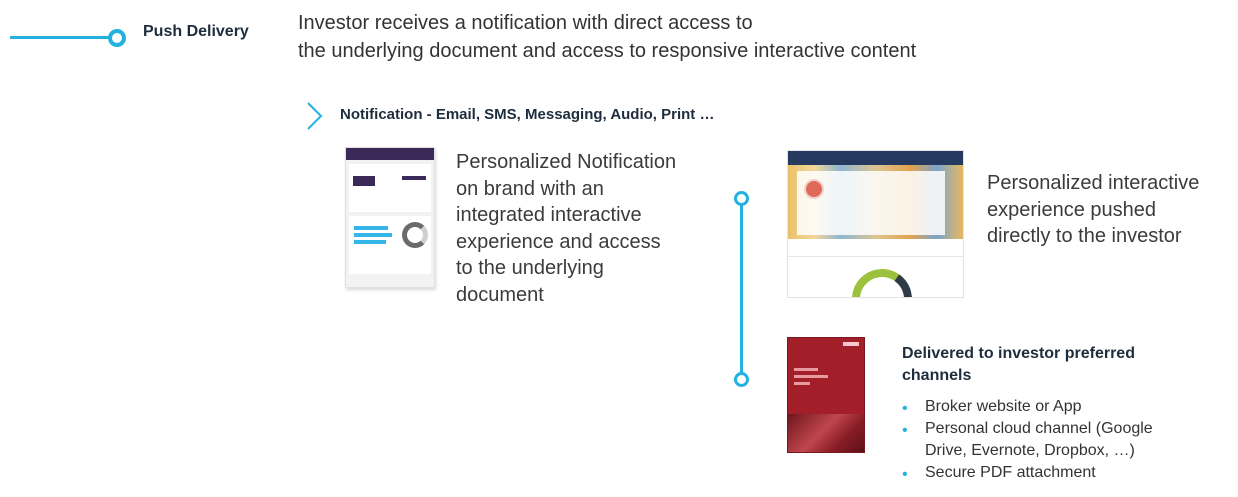  What do you see at coordinates (741, 289) in the screenshot?
I see `connector-line` at bounding box center [741, 289].